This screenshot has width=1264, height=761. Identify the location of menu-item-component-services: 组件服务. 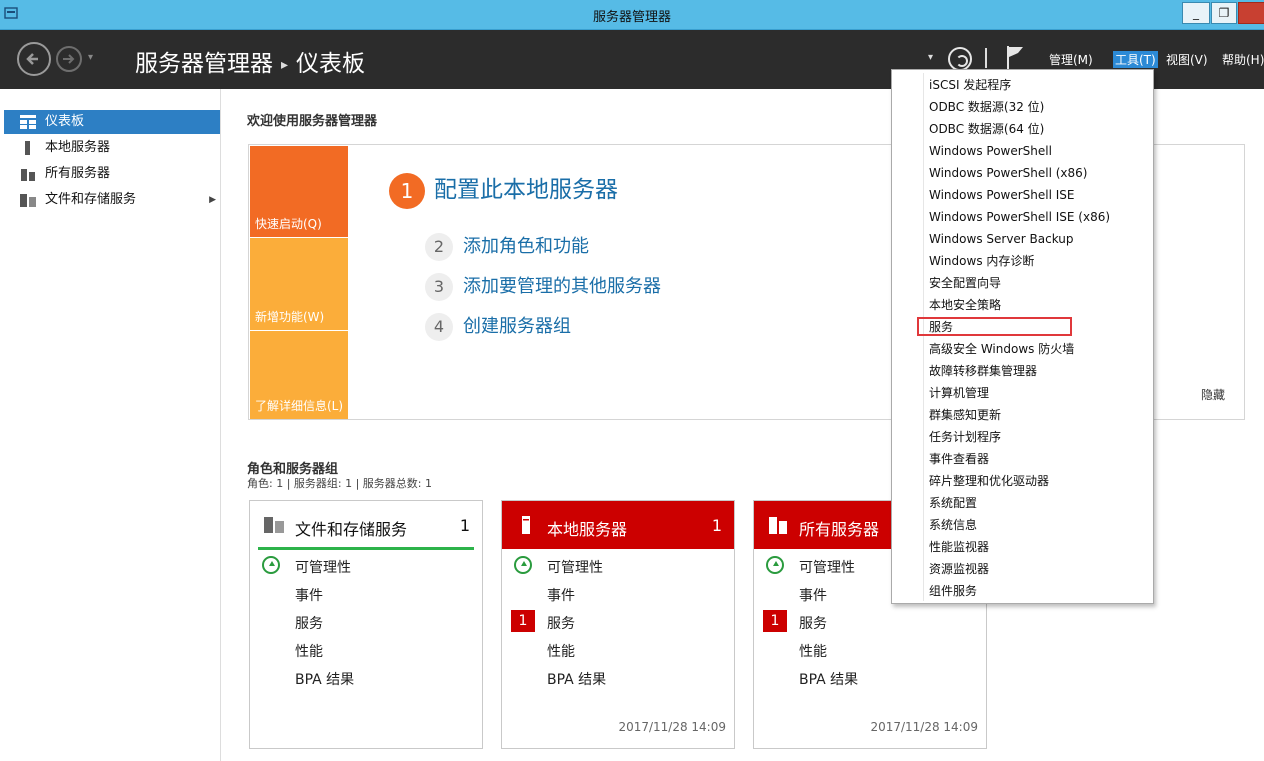
(953, 591).